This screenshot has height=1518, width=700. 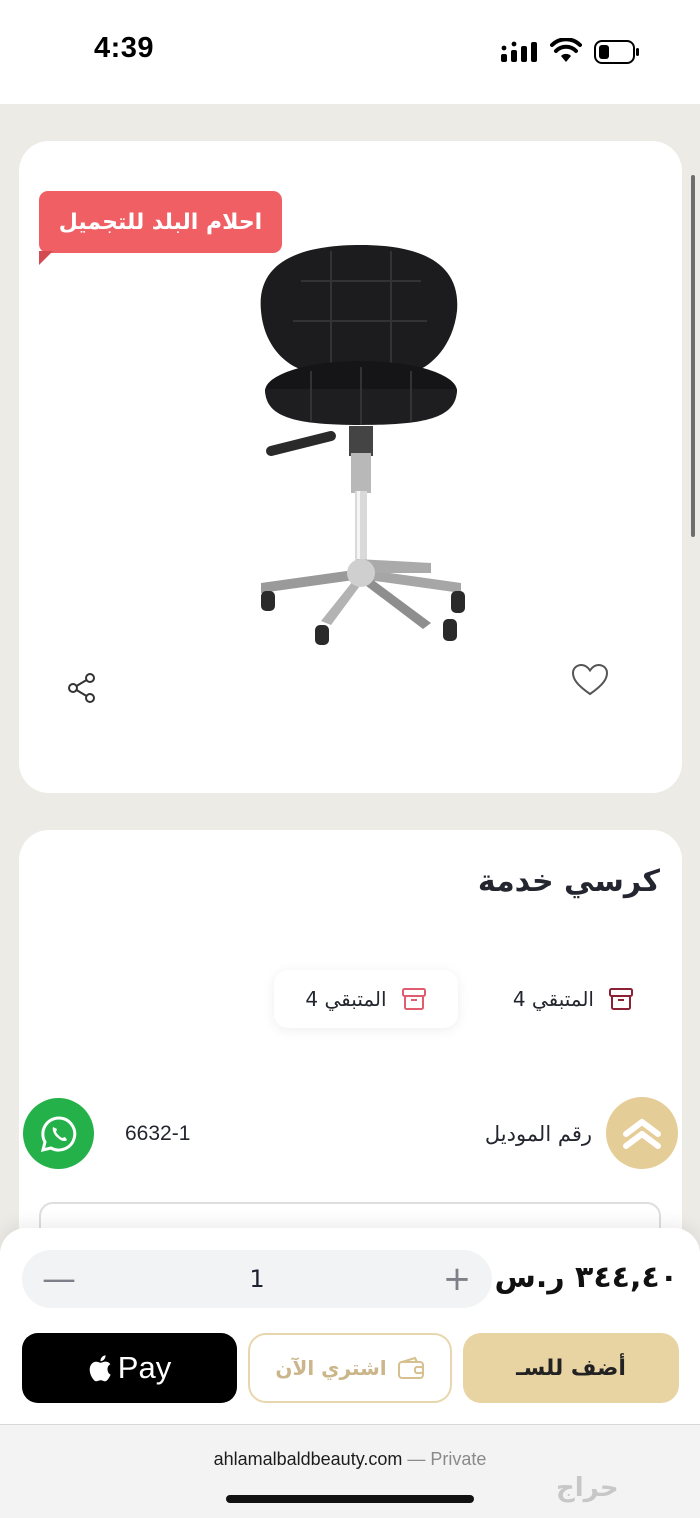 I want to click on scrollbar, so click(x=693, y=356).